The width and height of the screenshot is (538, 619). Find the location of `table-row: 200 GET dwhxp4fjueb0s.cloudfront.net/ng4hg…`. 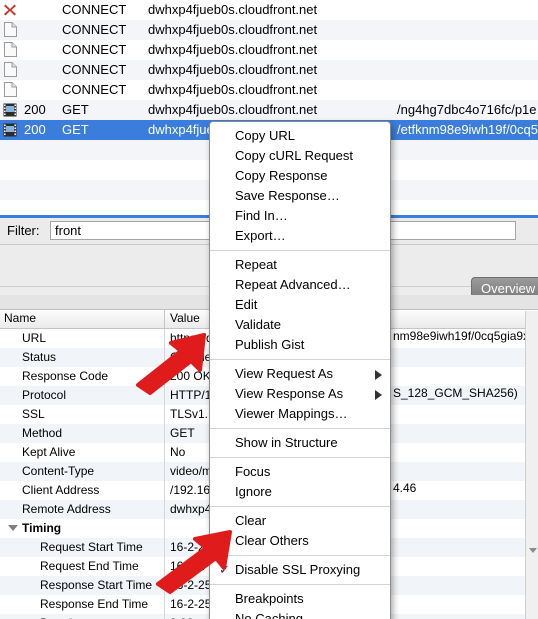

table-row: 200 GET dwhxp4fjueb0s.cloudfront.net/ng4hg… is located at coordinates (269, 110).